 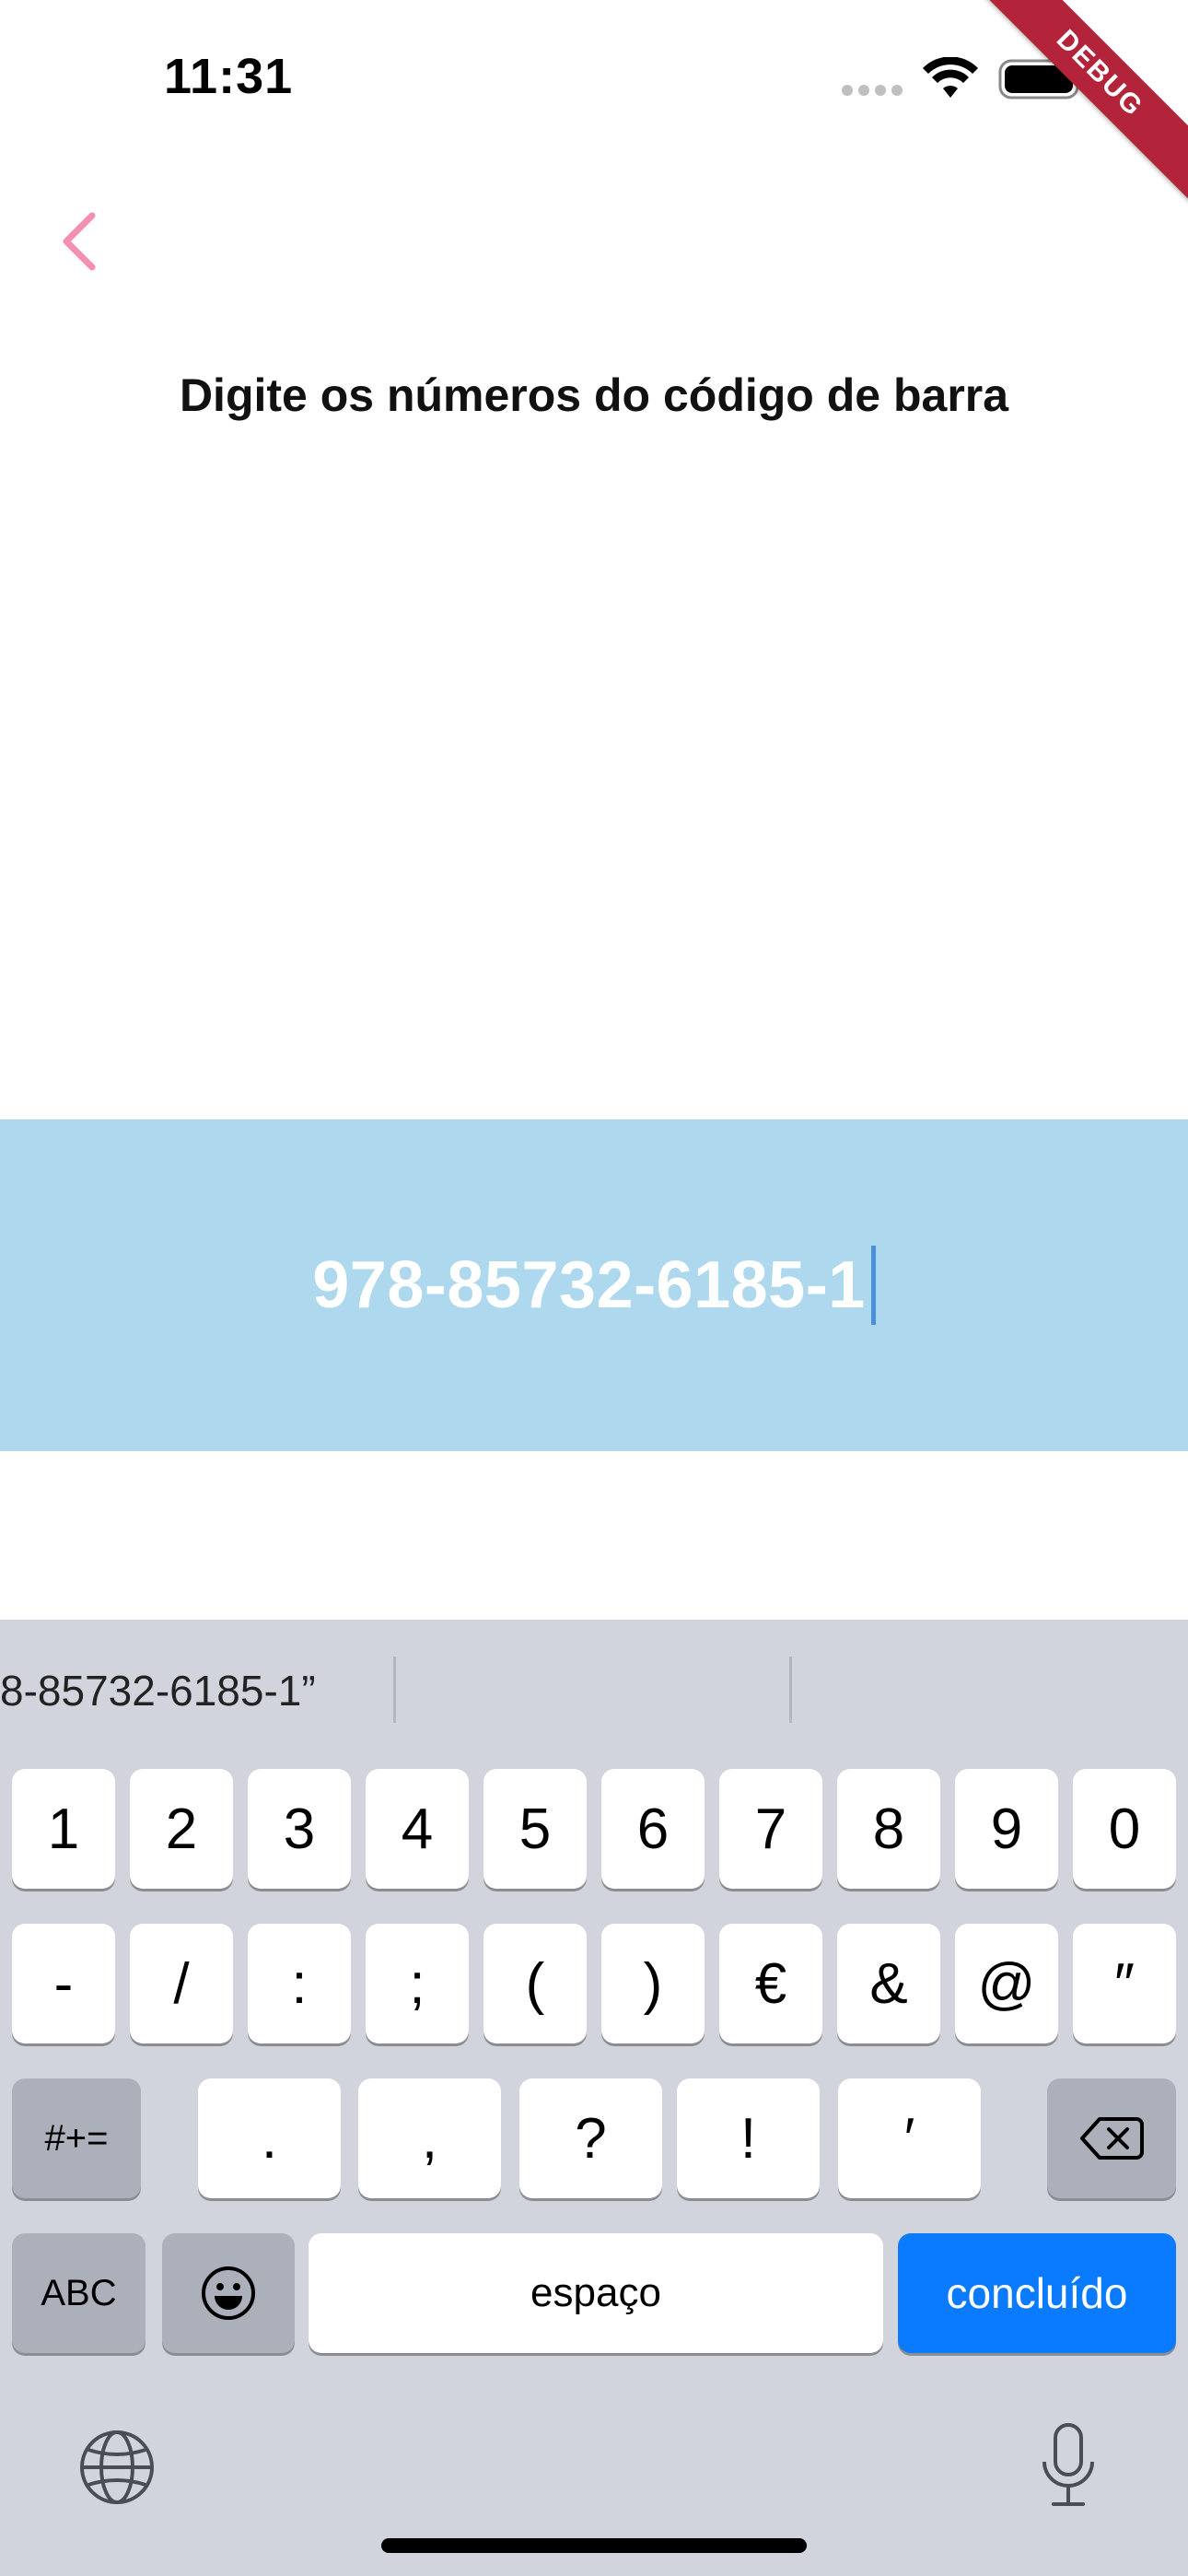 What do you see at coordinates (79, 2293) in the screenshot?
I see `key-abc: ABC` at bounding box center [79, 2293].